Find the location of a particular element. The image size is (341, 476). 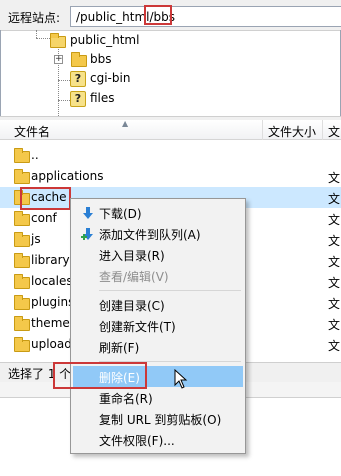

path-prefix: /public_html/ is located at coordinates (115, 17).